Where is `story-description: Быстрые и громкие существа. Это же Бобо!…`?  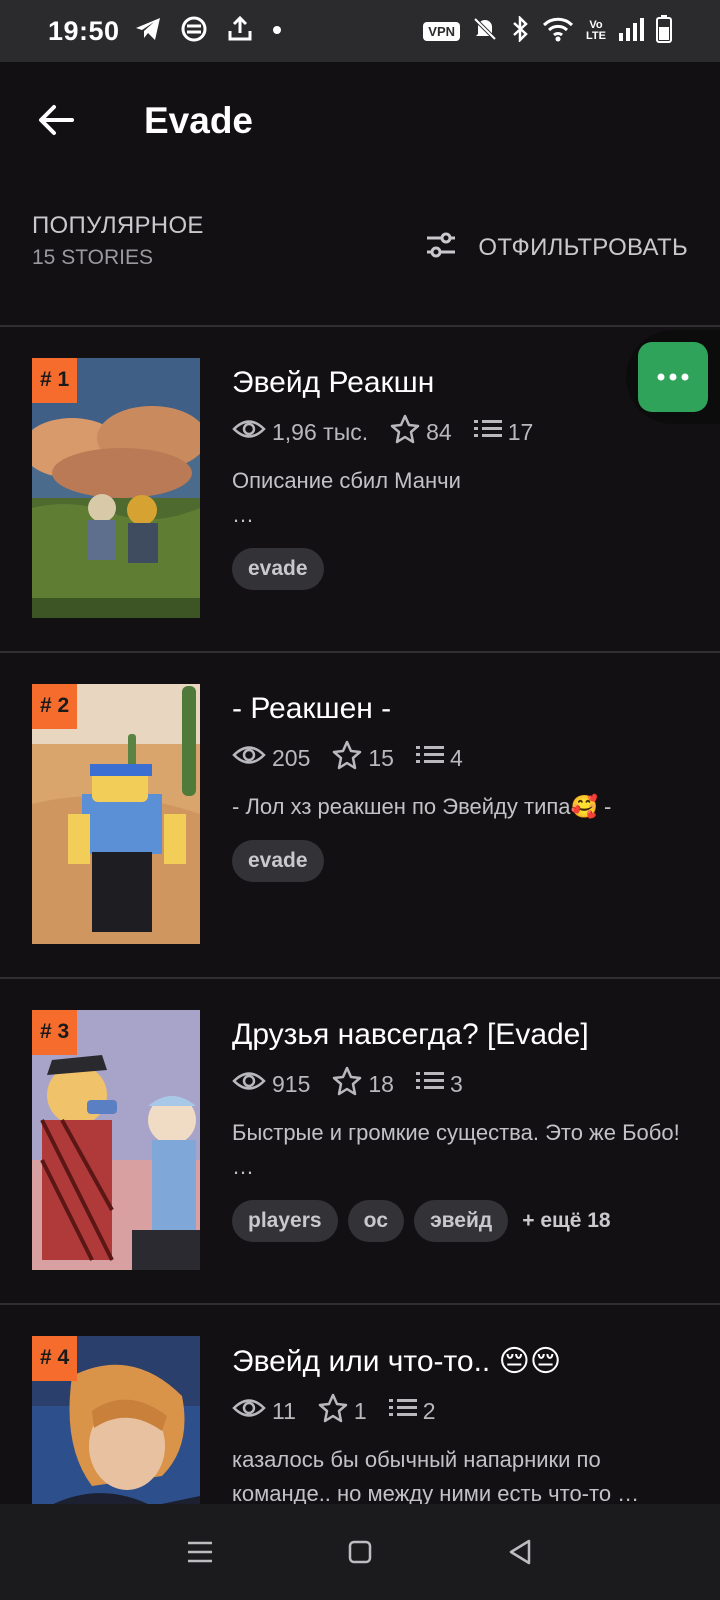
story-description: Быстрые и громкие существа. Это же Бобо!… is located at coordinates (456, 1149).